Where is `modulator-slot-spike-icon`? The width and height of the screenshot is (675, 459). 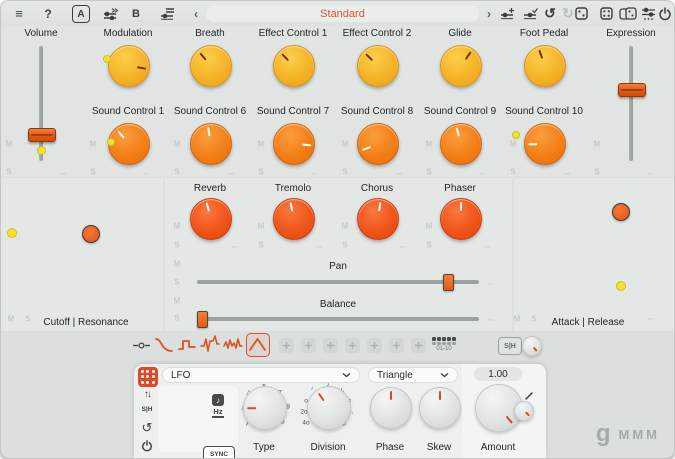
modulator-slot-spike-icon is located at coordinates (210, 345).